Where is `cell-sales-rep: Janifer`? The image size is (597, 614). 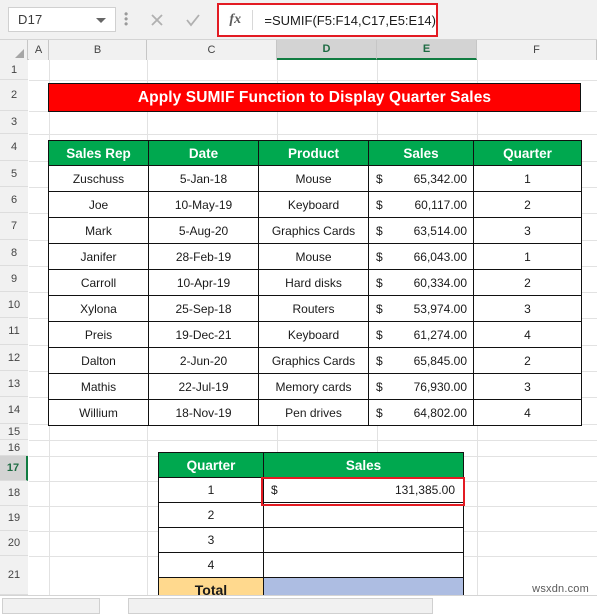 cell-sales-rep: Janifer is located at coordinates (98, 256).